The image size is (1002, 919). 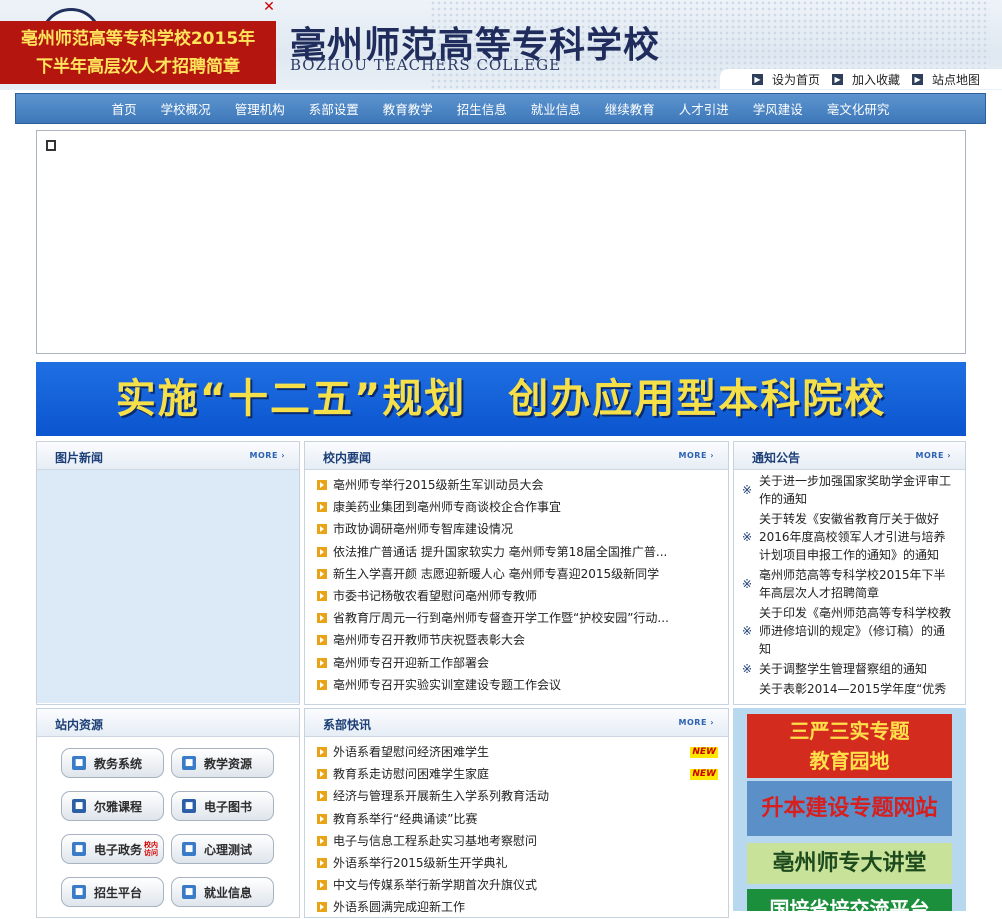 I want to click on news-item: 亳州师专召开教师节庆祝暨表彰大会, so click(x=522, y=640).